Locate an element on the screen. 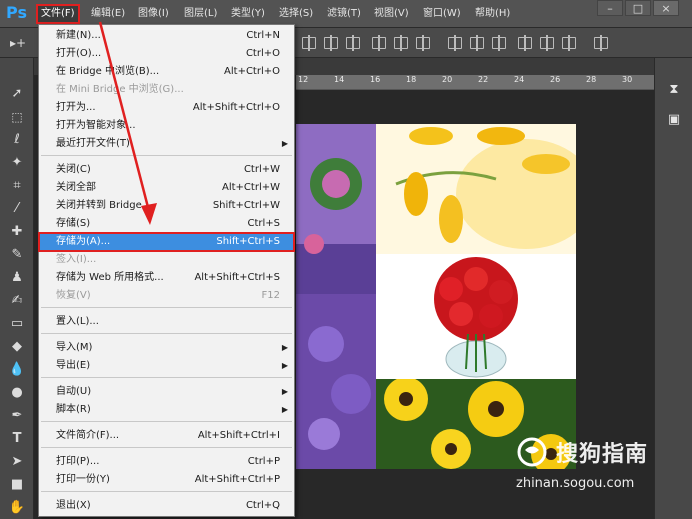 The width and height of the screenshot is (692, 519). align-bottom-icon is located at coordinates (353, 43).